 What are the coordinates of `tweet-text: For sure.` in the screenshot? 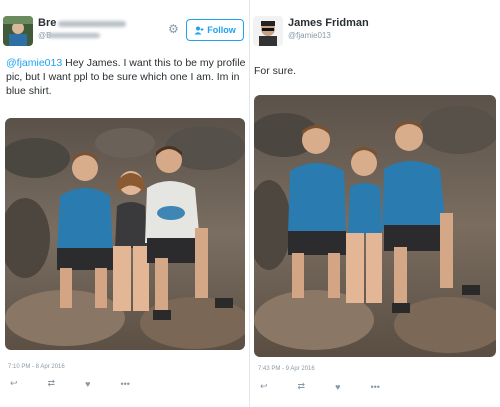 It's located at (275, 71).